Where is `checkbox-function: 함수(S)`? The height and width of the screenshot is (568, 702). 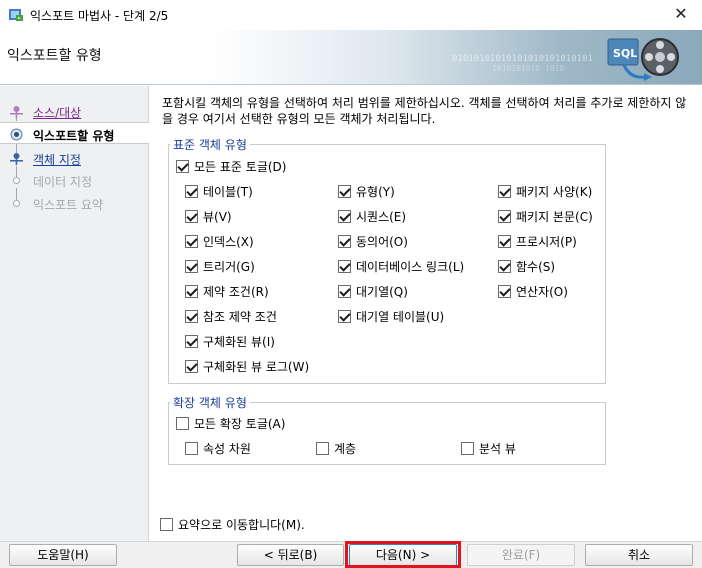
checkbox-function: 함수(S) is located at coordinates (526, 266).